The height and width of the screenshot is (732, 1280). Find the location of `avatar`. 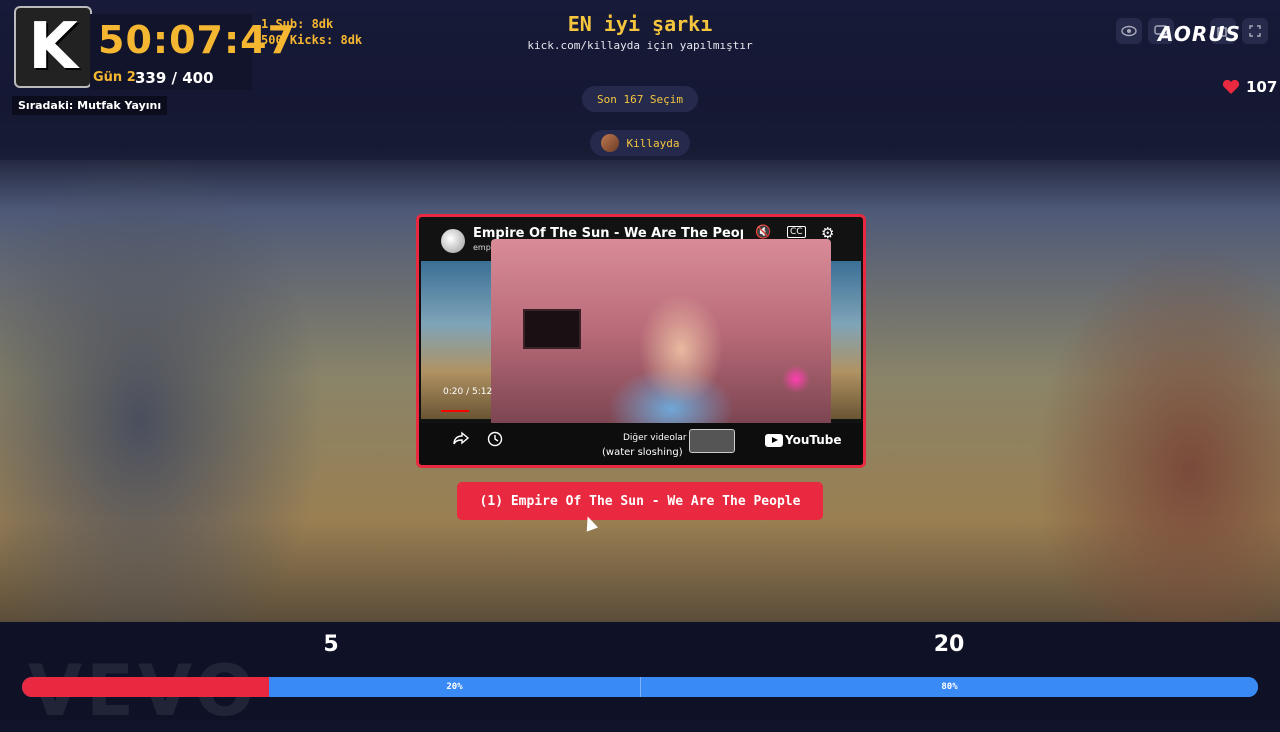

avatar is located at coordinates (609, 143).